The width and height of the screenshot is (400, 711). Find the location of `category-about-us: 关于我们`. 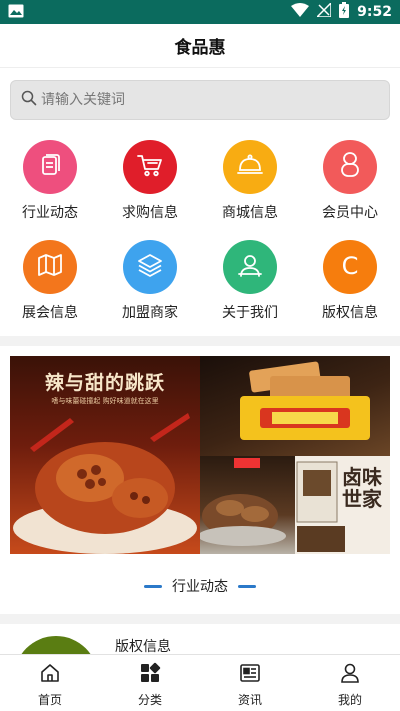

category-about-us: 关于我们 is located at coordinates (250, 284).